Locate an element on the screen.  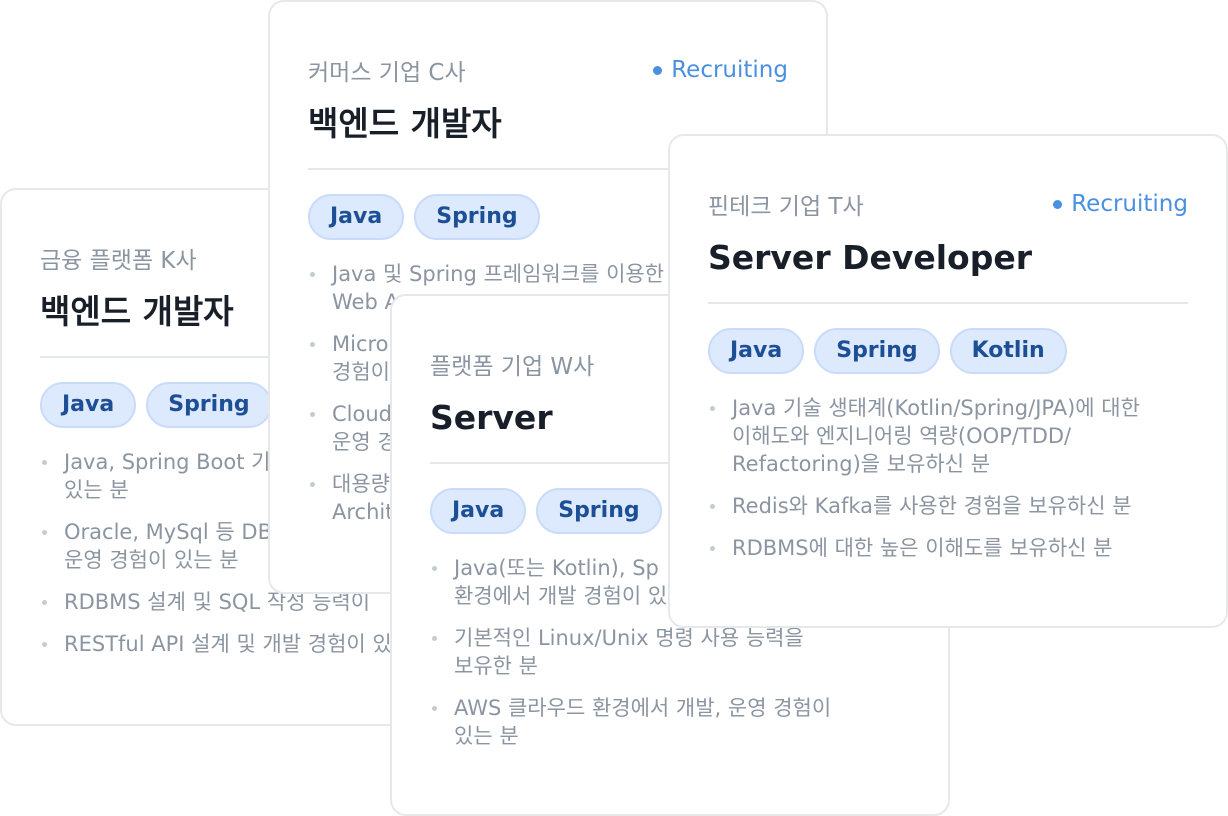
requirement-item: RESTful API 설계 및 개발 경험이 있 is located at coordinates (235, 644).